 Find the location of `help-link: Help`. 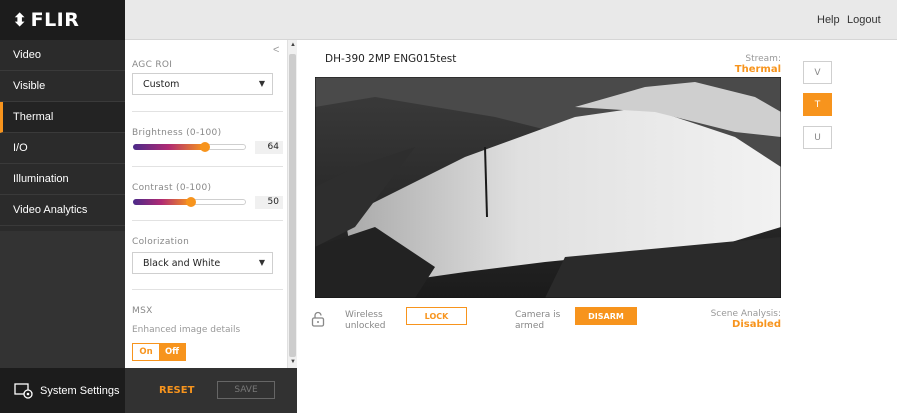

help-link: Help is located at coordinates (828, 20).